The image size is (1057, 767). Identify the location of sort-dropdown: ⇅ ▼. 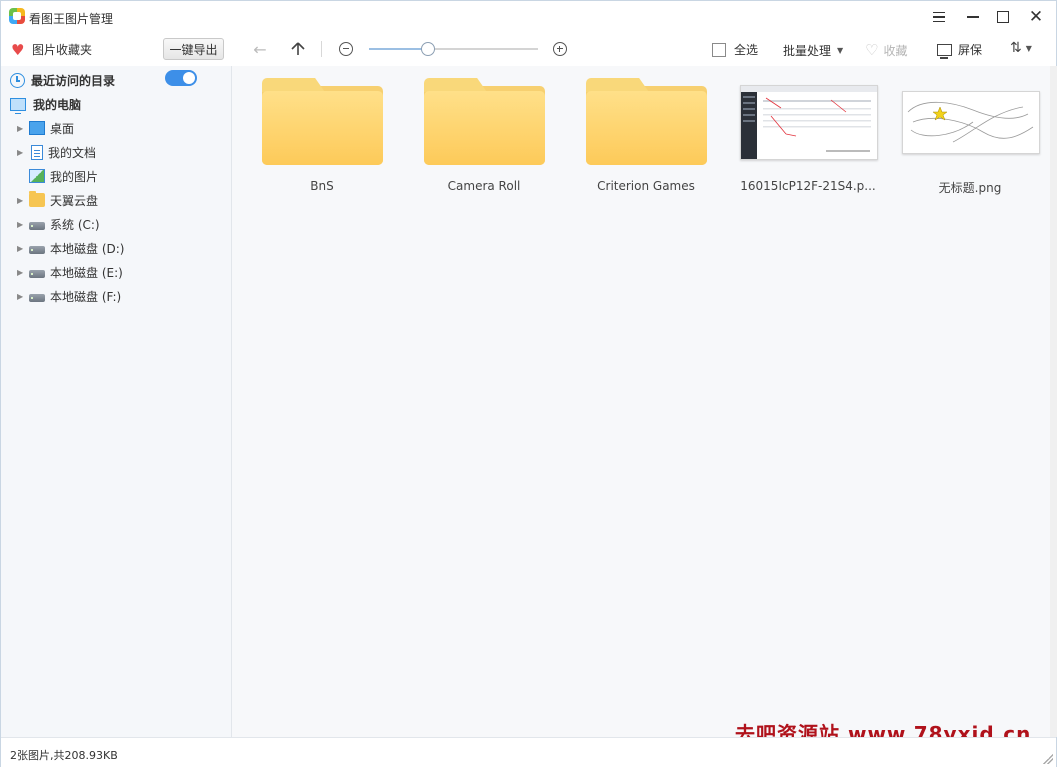
(1021, 48).